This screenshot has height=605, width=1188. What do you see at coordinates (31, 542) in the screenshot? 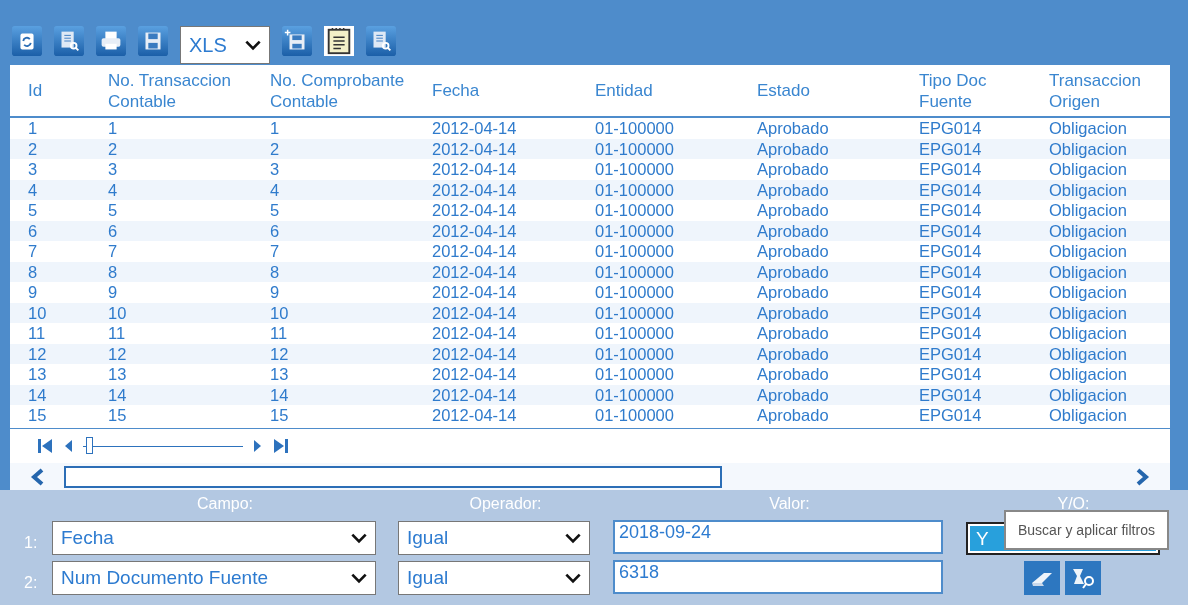
I see `row-number: 1:` at bounding box center [31, 542].